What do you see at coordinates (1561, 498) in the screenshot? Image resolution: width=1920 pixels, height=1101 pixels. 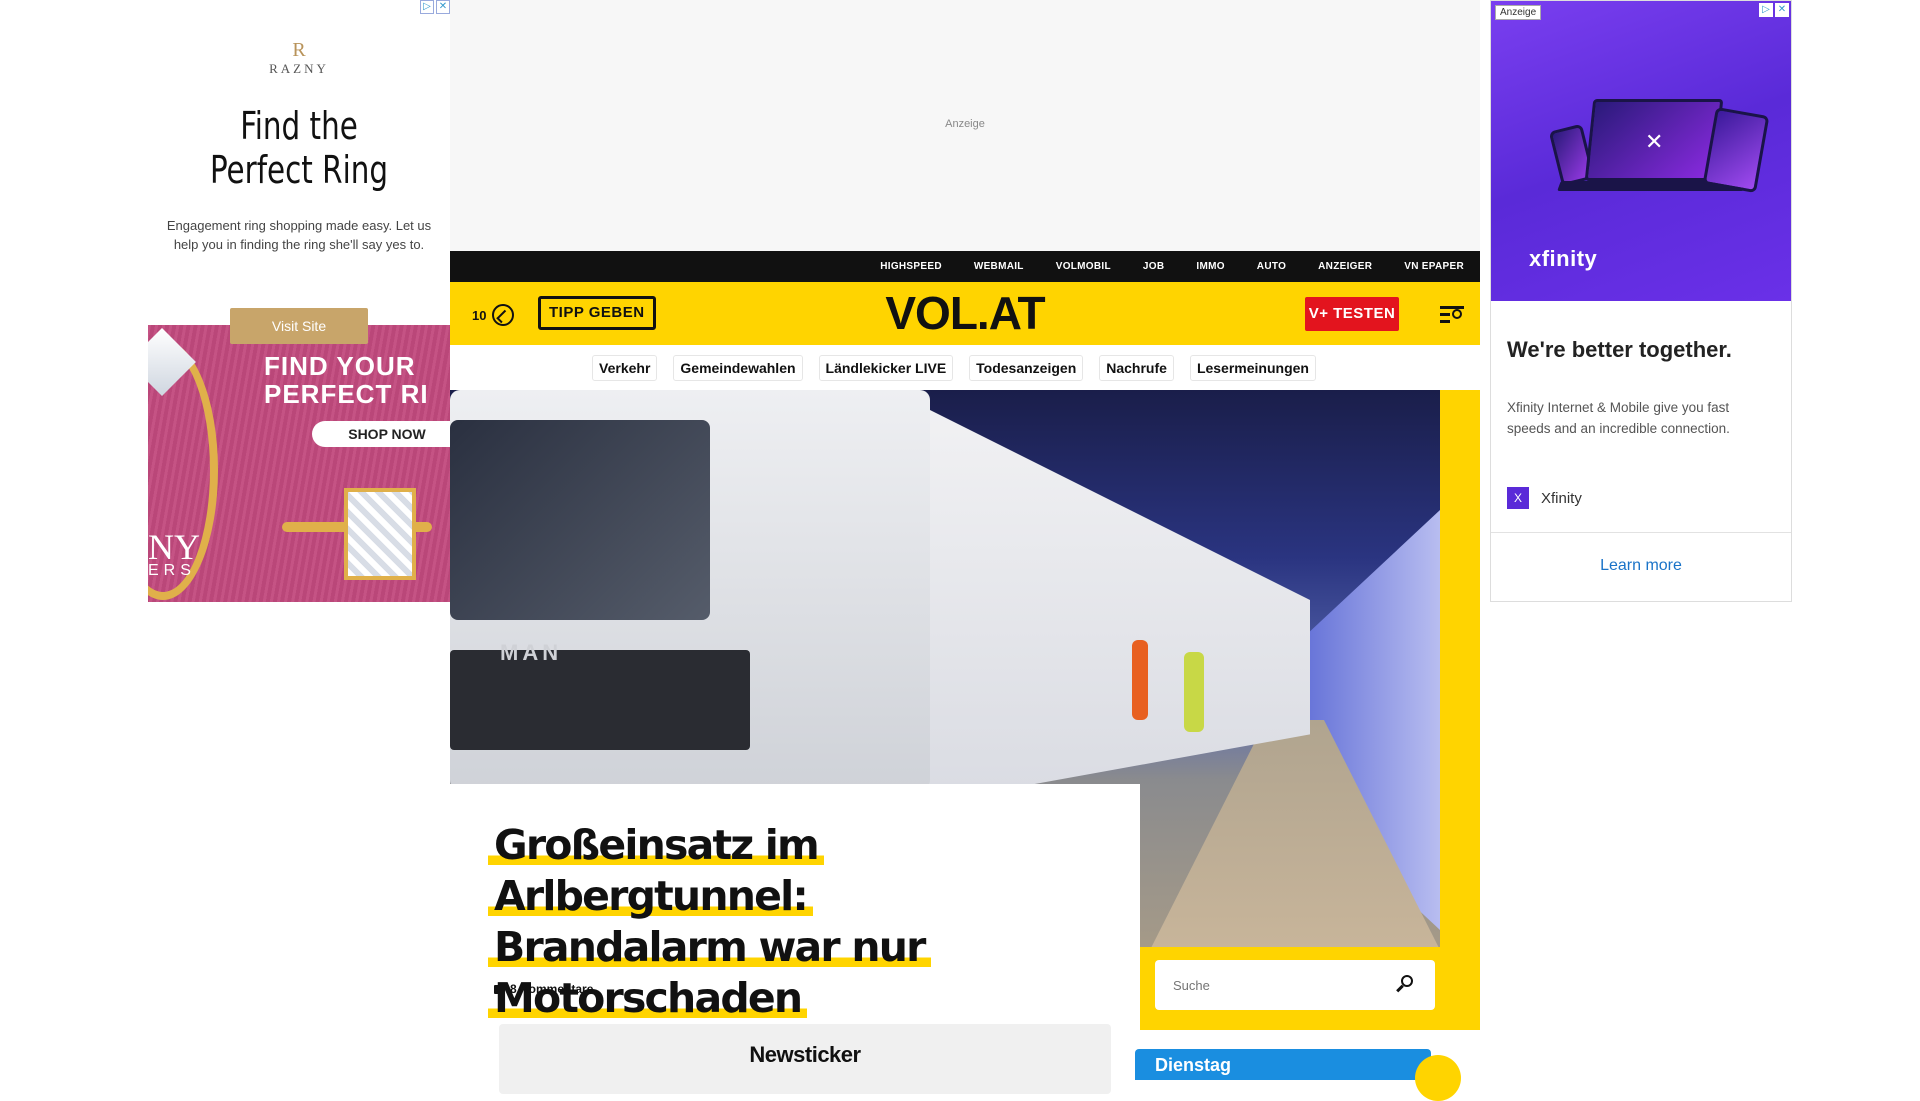 I see `advertiser-name: Xfinity` at bounding box center [1561, 498].